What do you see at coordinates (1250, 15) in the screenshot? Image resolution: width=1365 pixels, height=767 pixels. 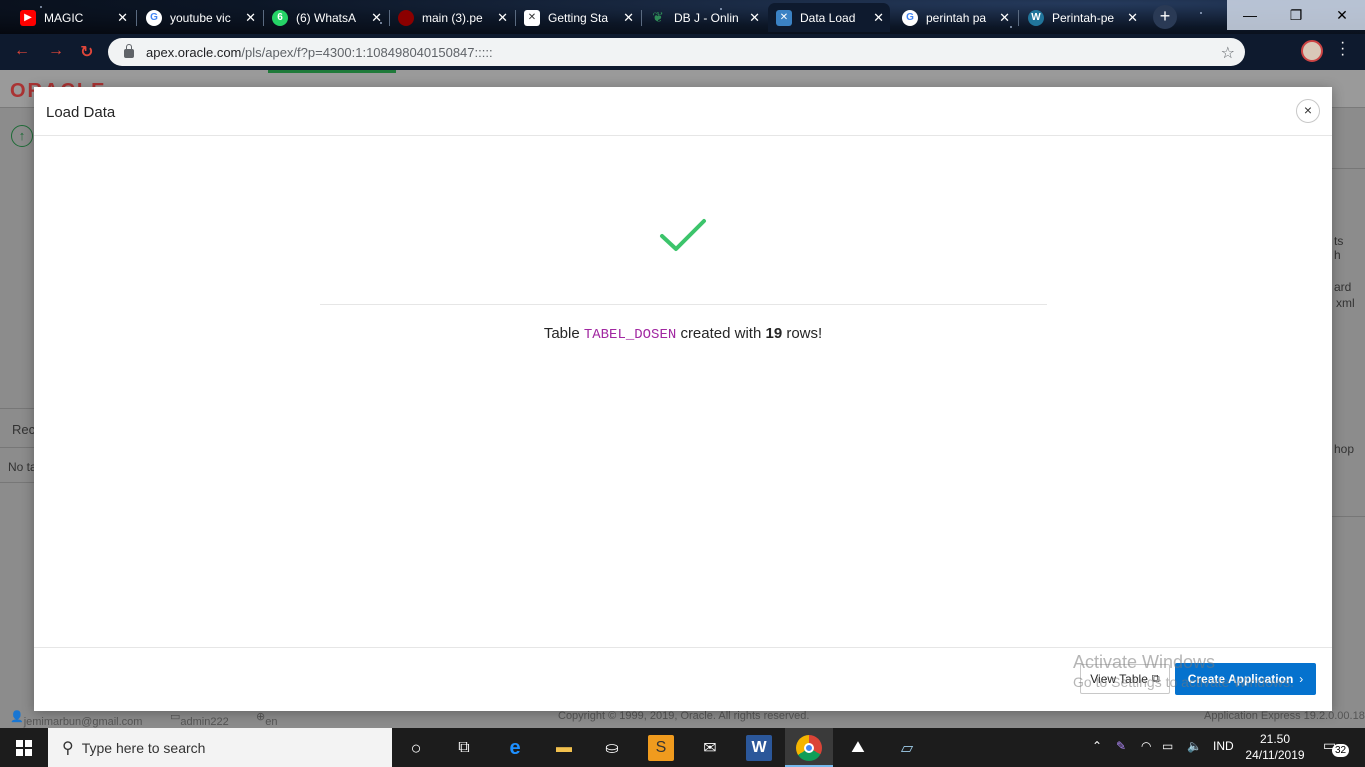 I see `minimize-window-button: —` at bounding box center [1250, 15].